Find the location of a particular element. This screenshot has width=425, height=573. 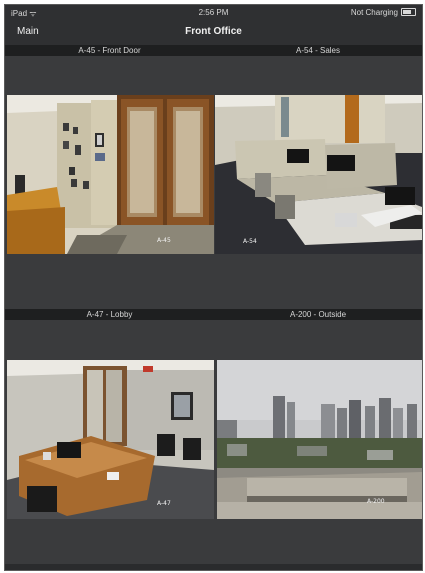

camera-overlay-id: A-200 is located at coordinates (376, 501).